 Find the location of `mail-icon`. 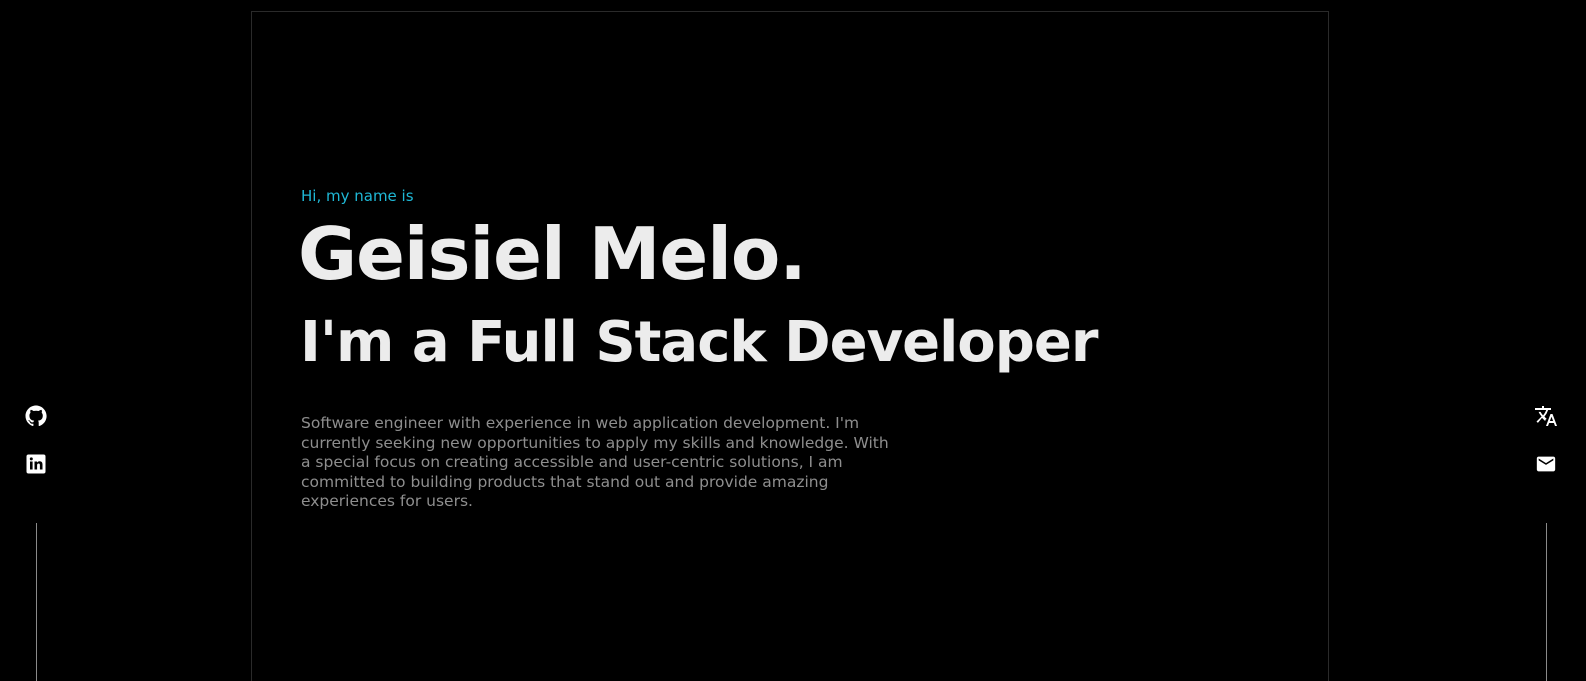

mail-icon is located at coordinates (1546, 464).